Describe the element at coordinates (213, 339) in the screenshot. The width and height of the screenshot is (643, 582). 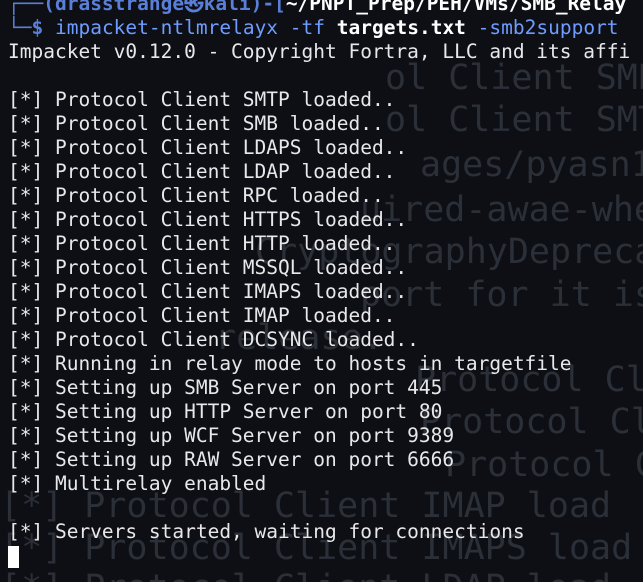
I see `output-line: [*] Protocol Client DCSYNC loaded..` at that location.